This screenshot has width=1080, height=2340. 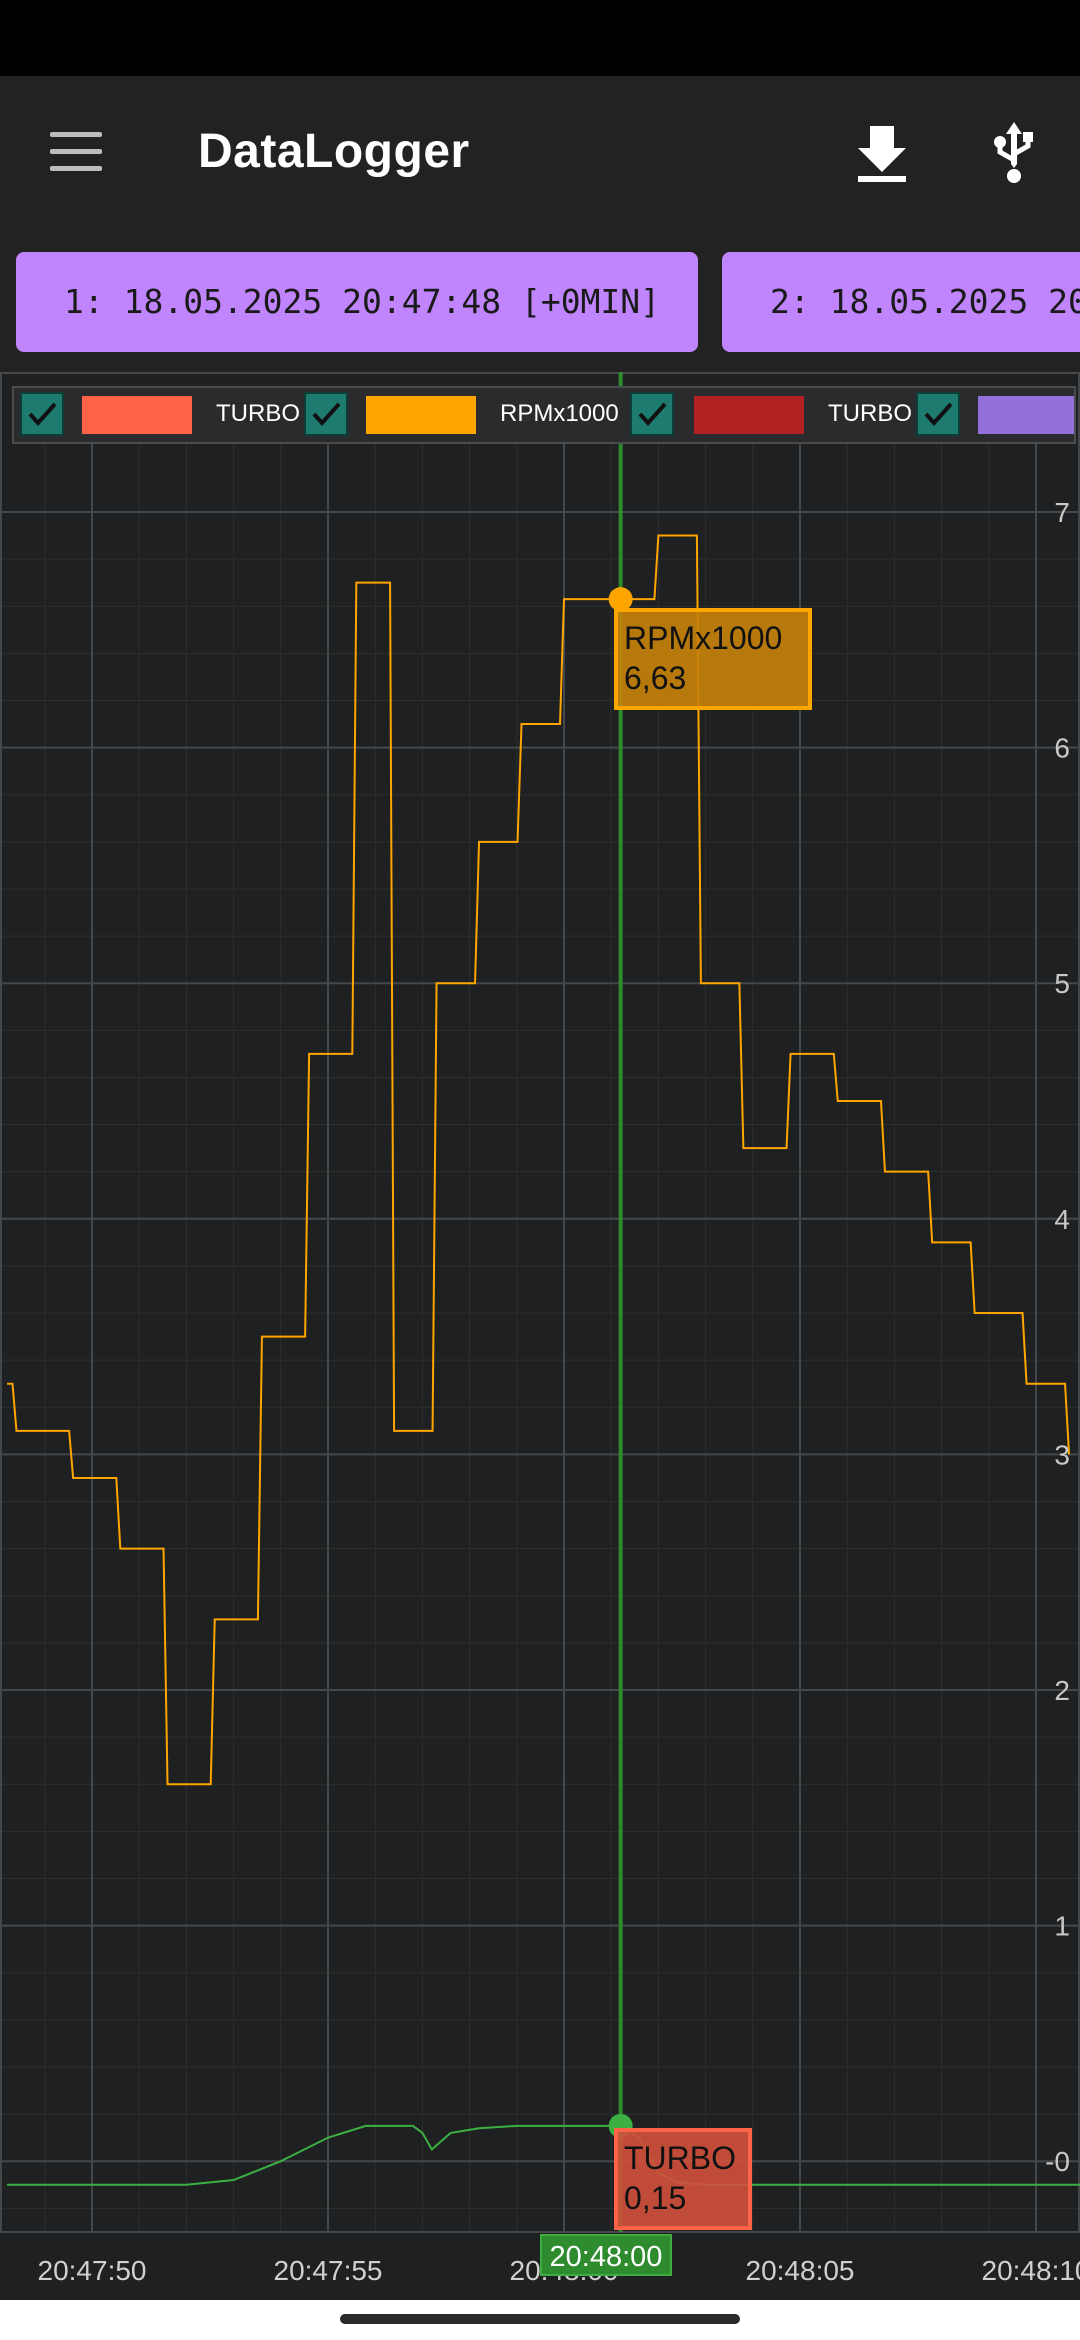 What do you see at coordinates (1031, 2270) in the screenshot?
I see `x-tick-label: 20:48:10` at bounding box center [1031, 2270].